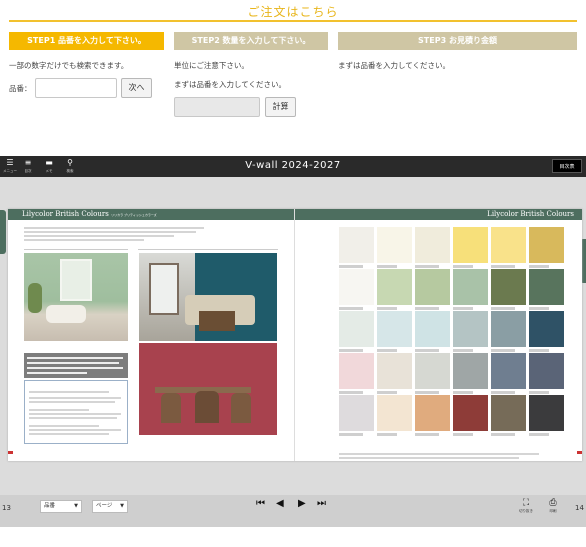 This screenshot has height=547, width=586. I want to click on book-spine, so click(294, 335).